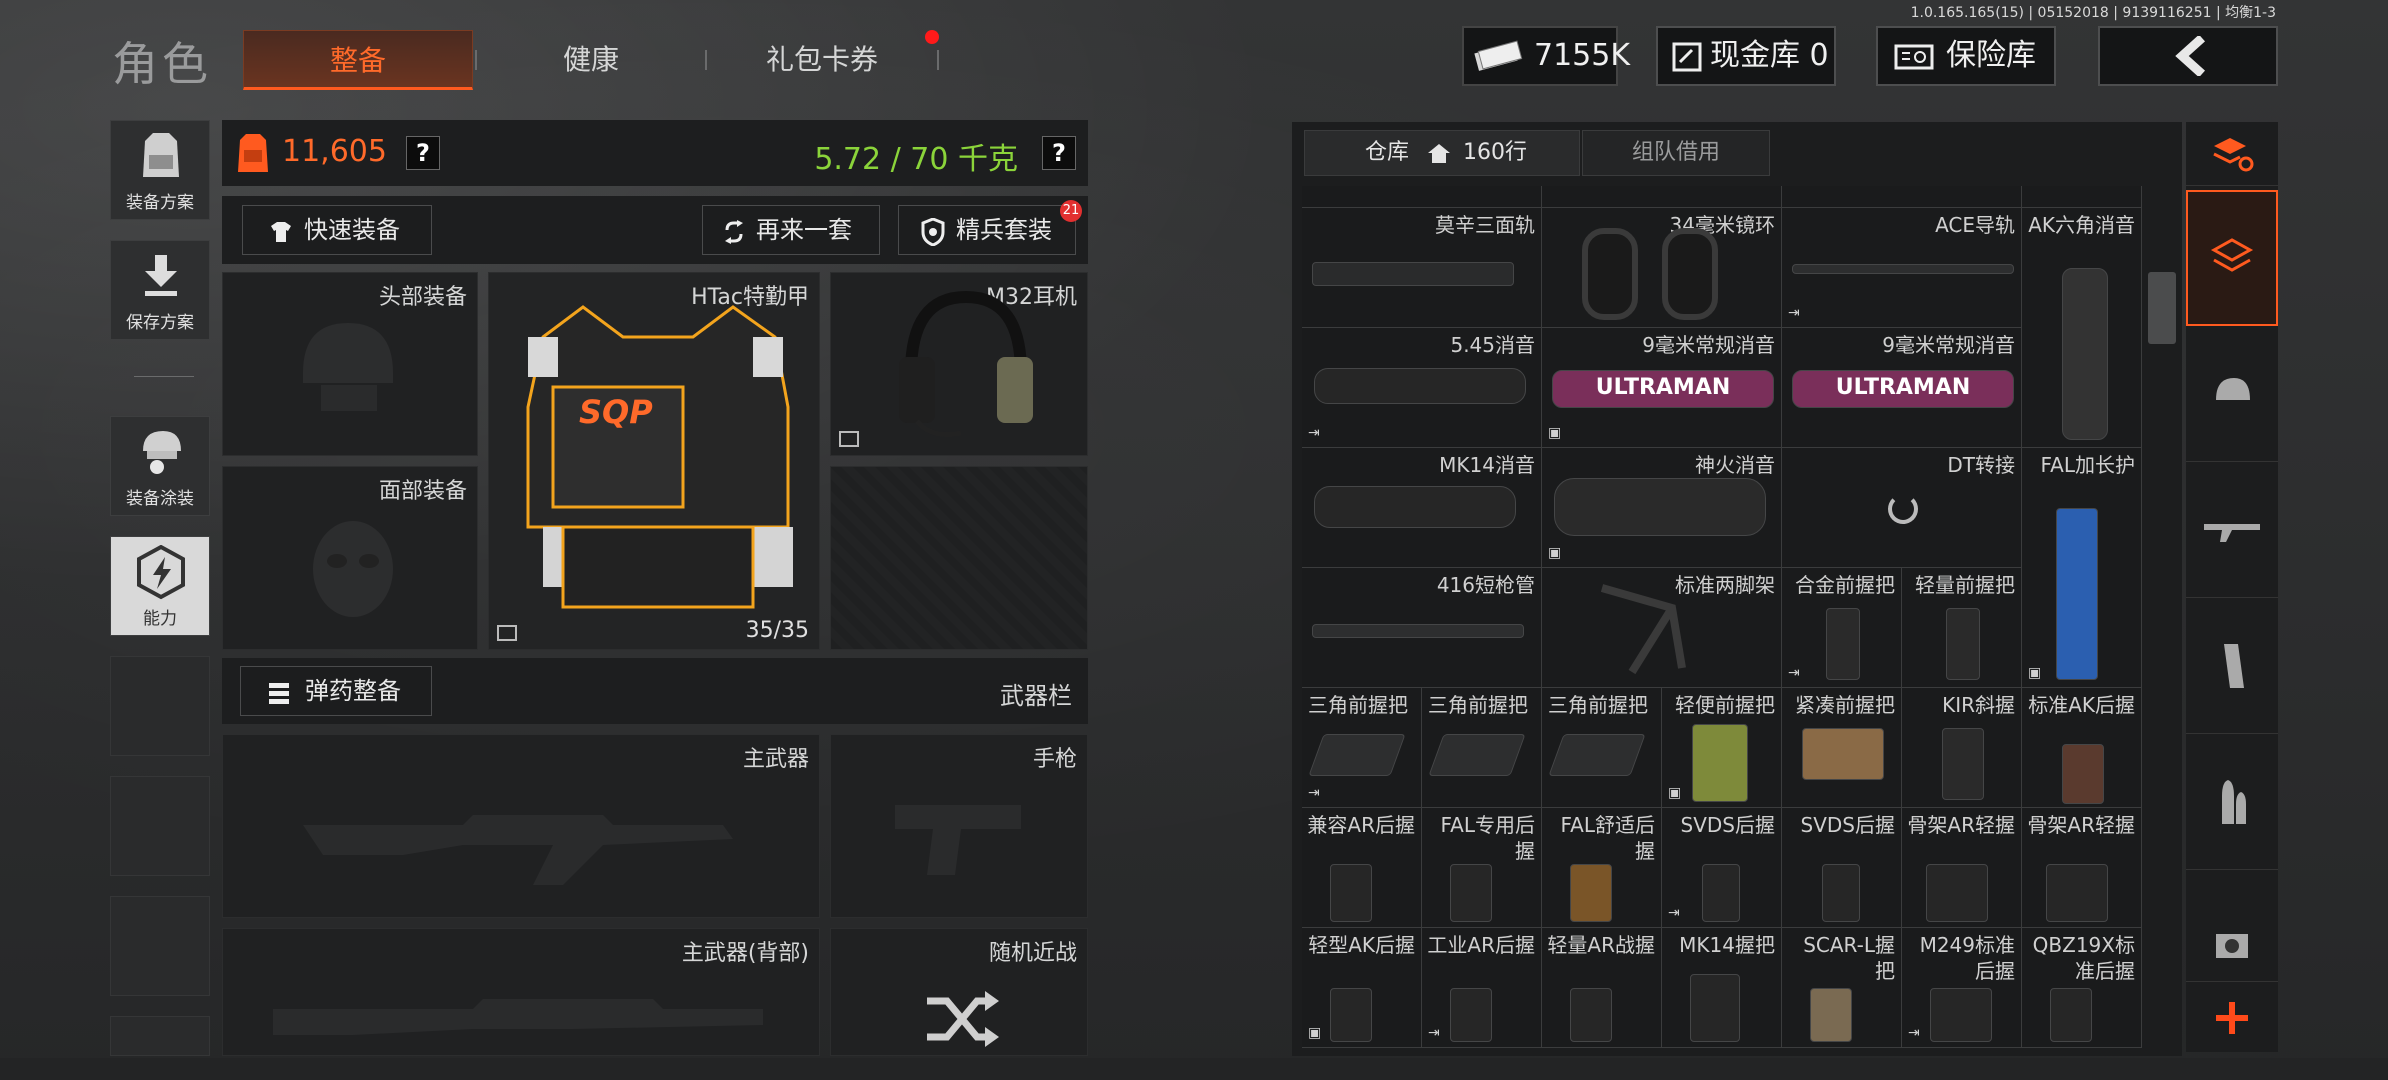 Image resolution: width=2388 pixels, height=1080 pixels. I want to click on rail-image, so click(1413, 274).